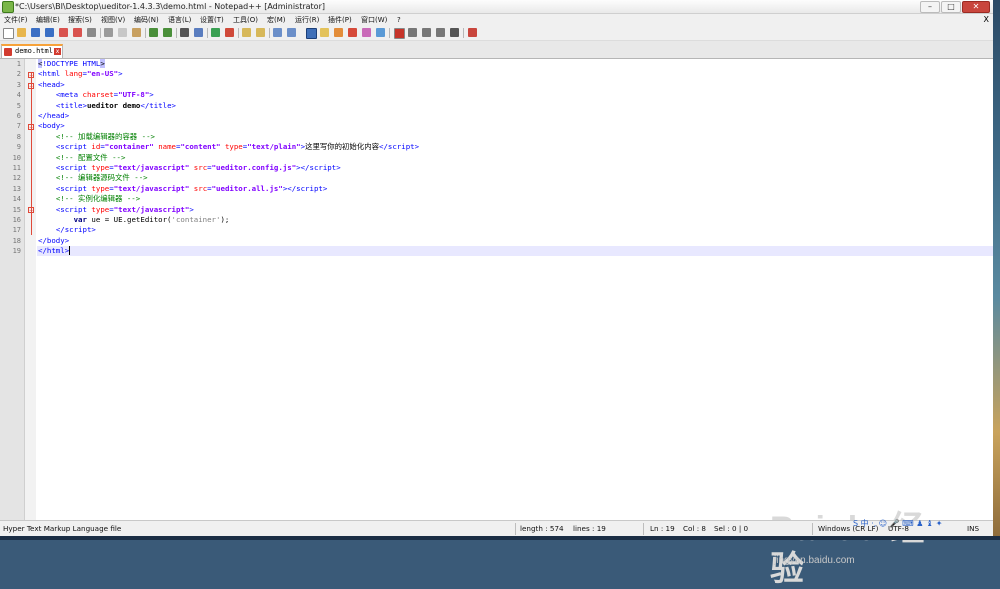 The height and width of the screenshot is (589, 1000). Describe the element at coordinates (21, 32) in the screenshot. I see `open-file-icon` at that location.